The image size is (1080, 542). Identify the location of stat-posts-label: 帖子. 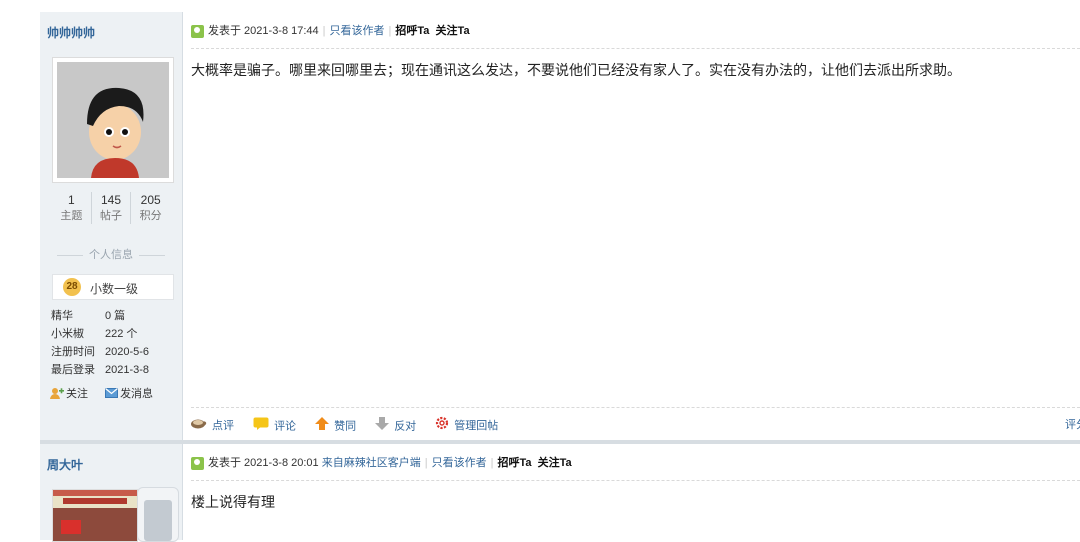
(111, 216).